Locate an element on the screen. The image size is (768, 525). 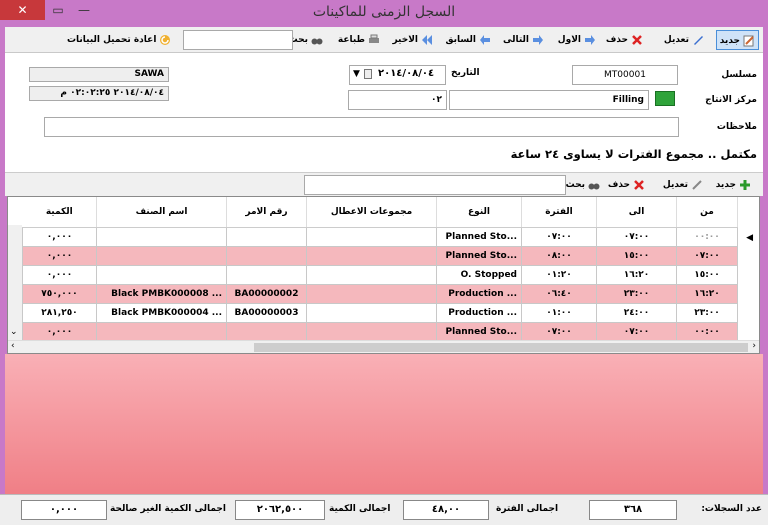
chevron-down-icon: ▼ is located at coordinates (356, 74).